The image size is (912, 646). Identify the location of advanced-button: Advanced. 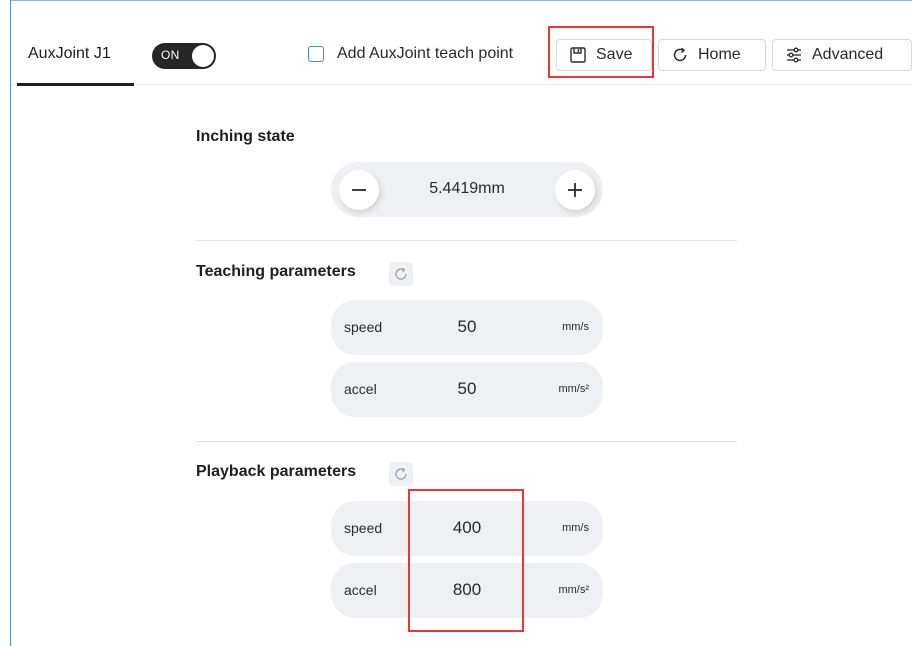
(842, 55).